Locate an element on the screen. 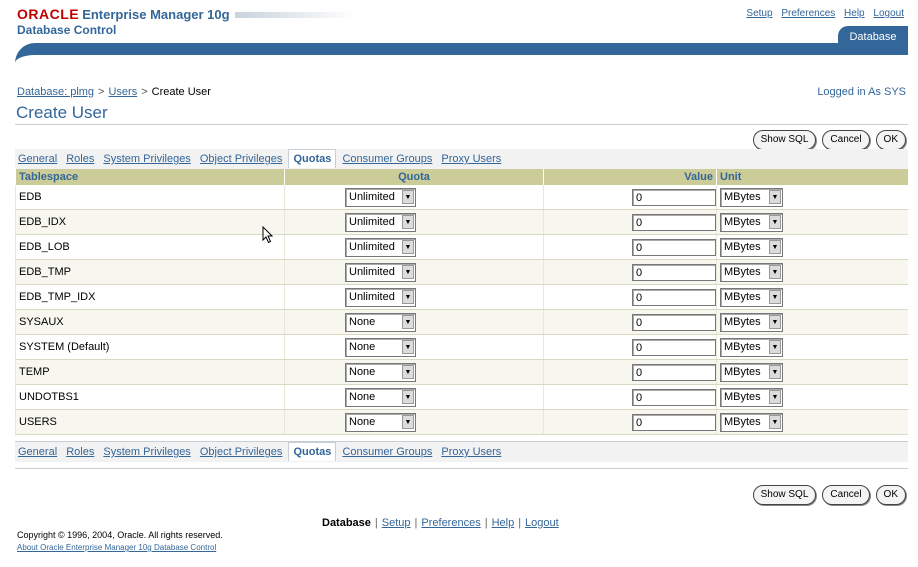 The height and width of the screenshot is (567, 918). quota-select-value: None is located at coordinates (362, 396).